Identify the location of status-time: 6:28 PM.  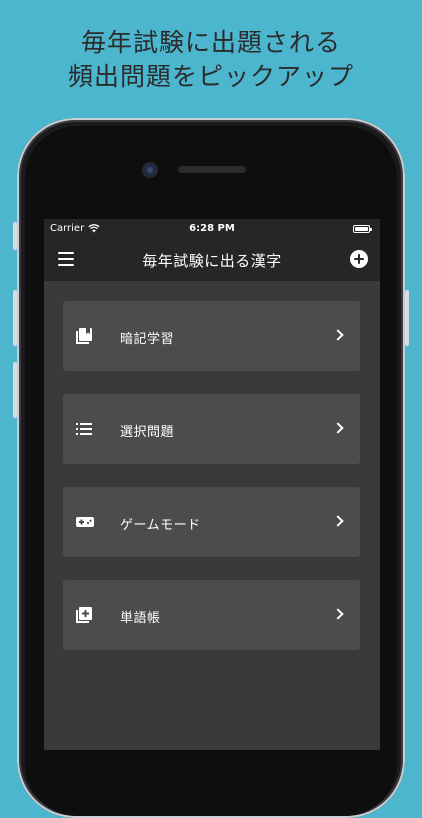
(212, 228).